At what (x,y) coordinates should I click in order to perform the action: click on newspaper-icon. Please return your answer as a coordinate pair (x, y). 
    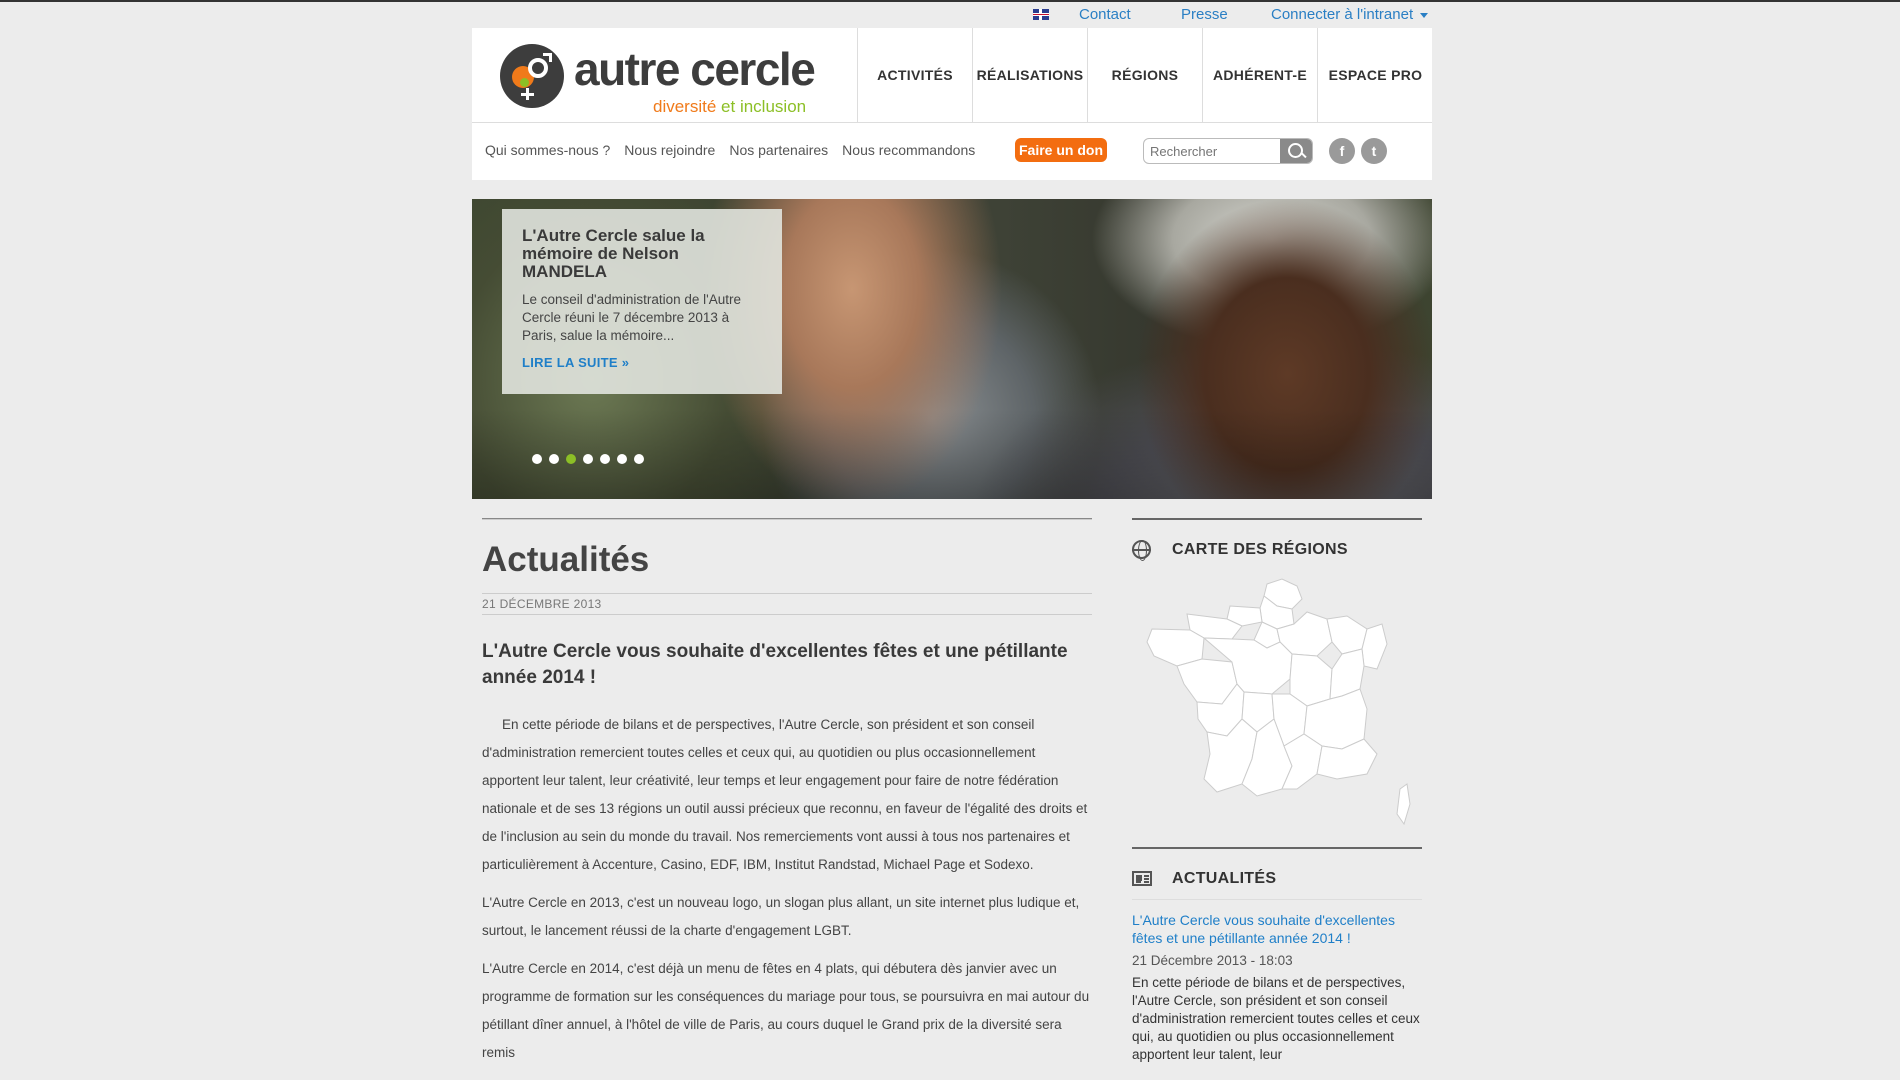
    Looking at the image, I should click on (1142, 878).